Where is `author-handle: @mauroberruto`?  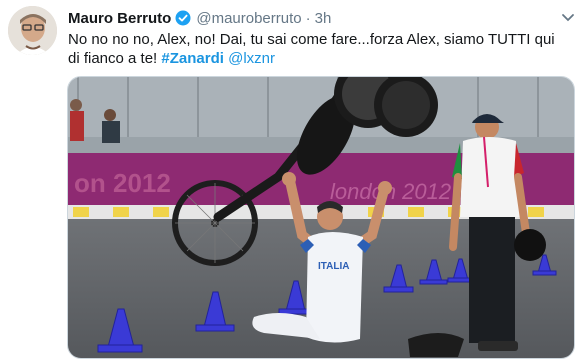
author-handle: @mauroberruto is located at coordinates (248, 18).